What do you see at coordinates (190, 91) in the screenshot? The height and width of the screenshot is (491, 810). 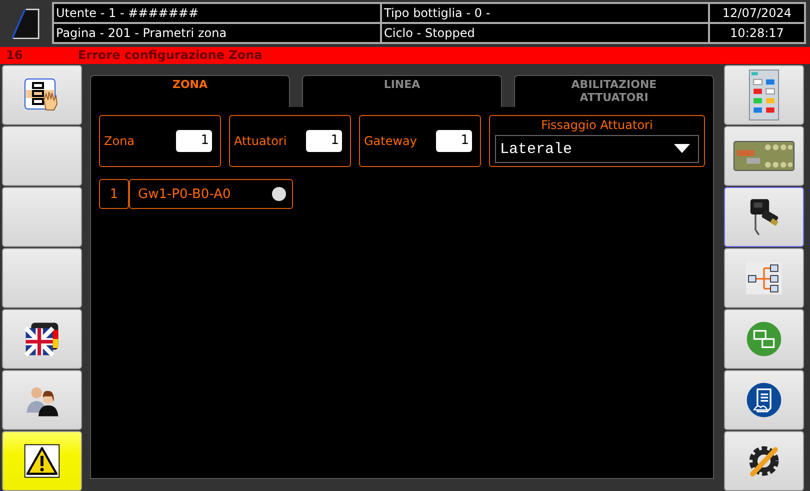 I see `tab: ZONA` at bounding box center [190, 91].